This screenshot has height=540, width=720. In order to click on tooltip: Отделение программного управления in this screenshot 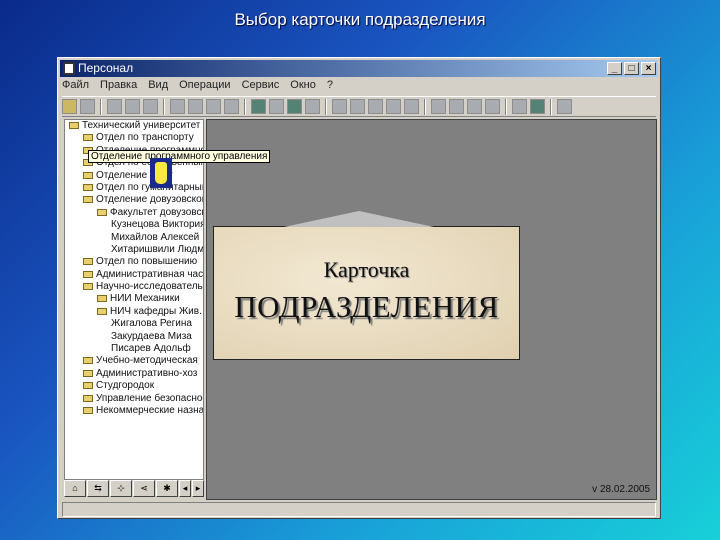, I will do `click(179, 156)`.